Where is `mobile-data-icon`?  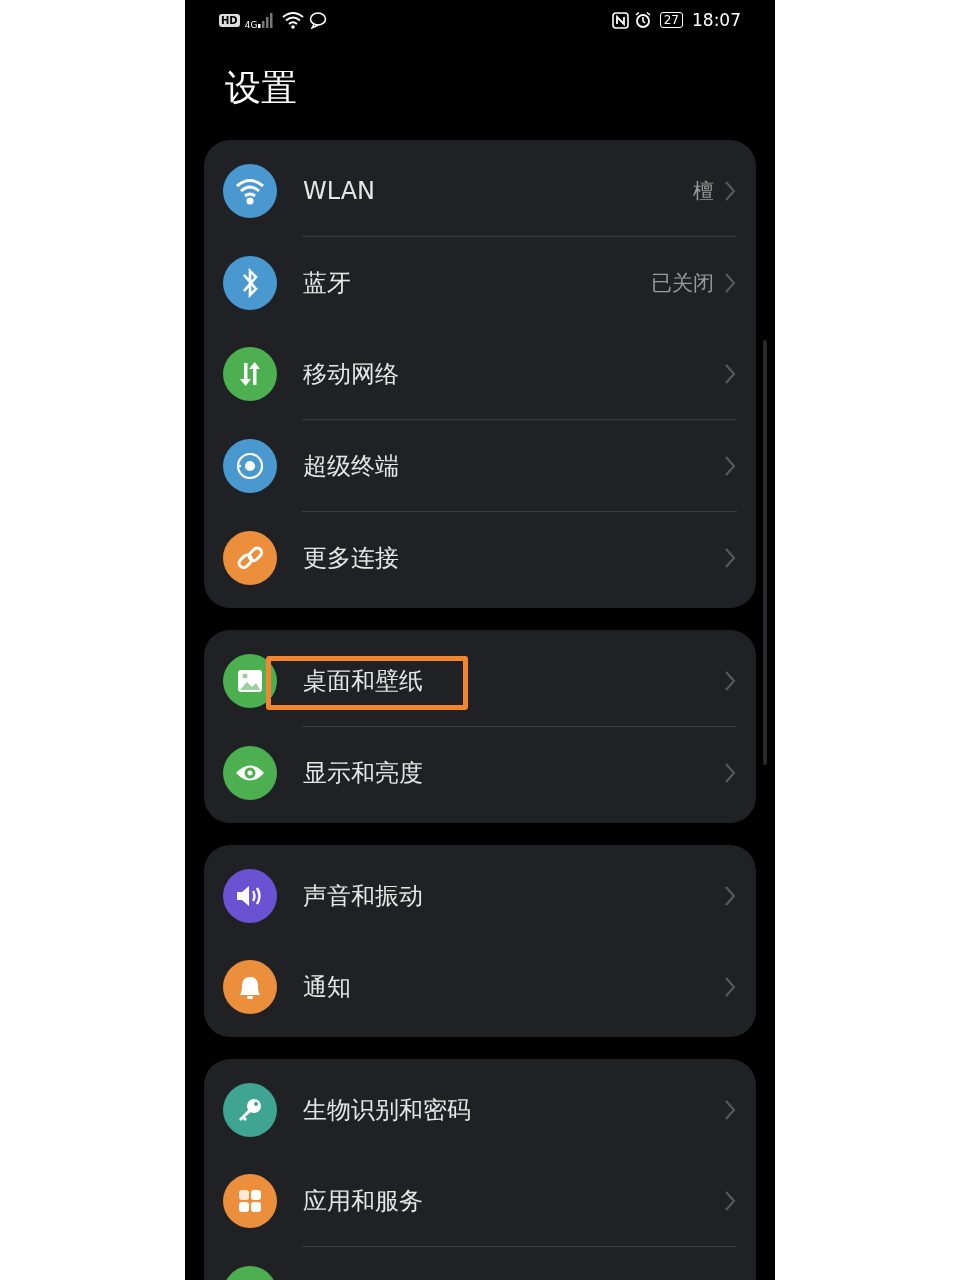 mobile-data-icon is located at coordinates (250, 373).